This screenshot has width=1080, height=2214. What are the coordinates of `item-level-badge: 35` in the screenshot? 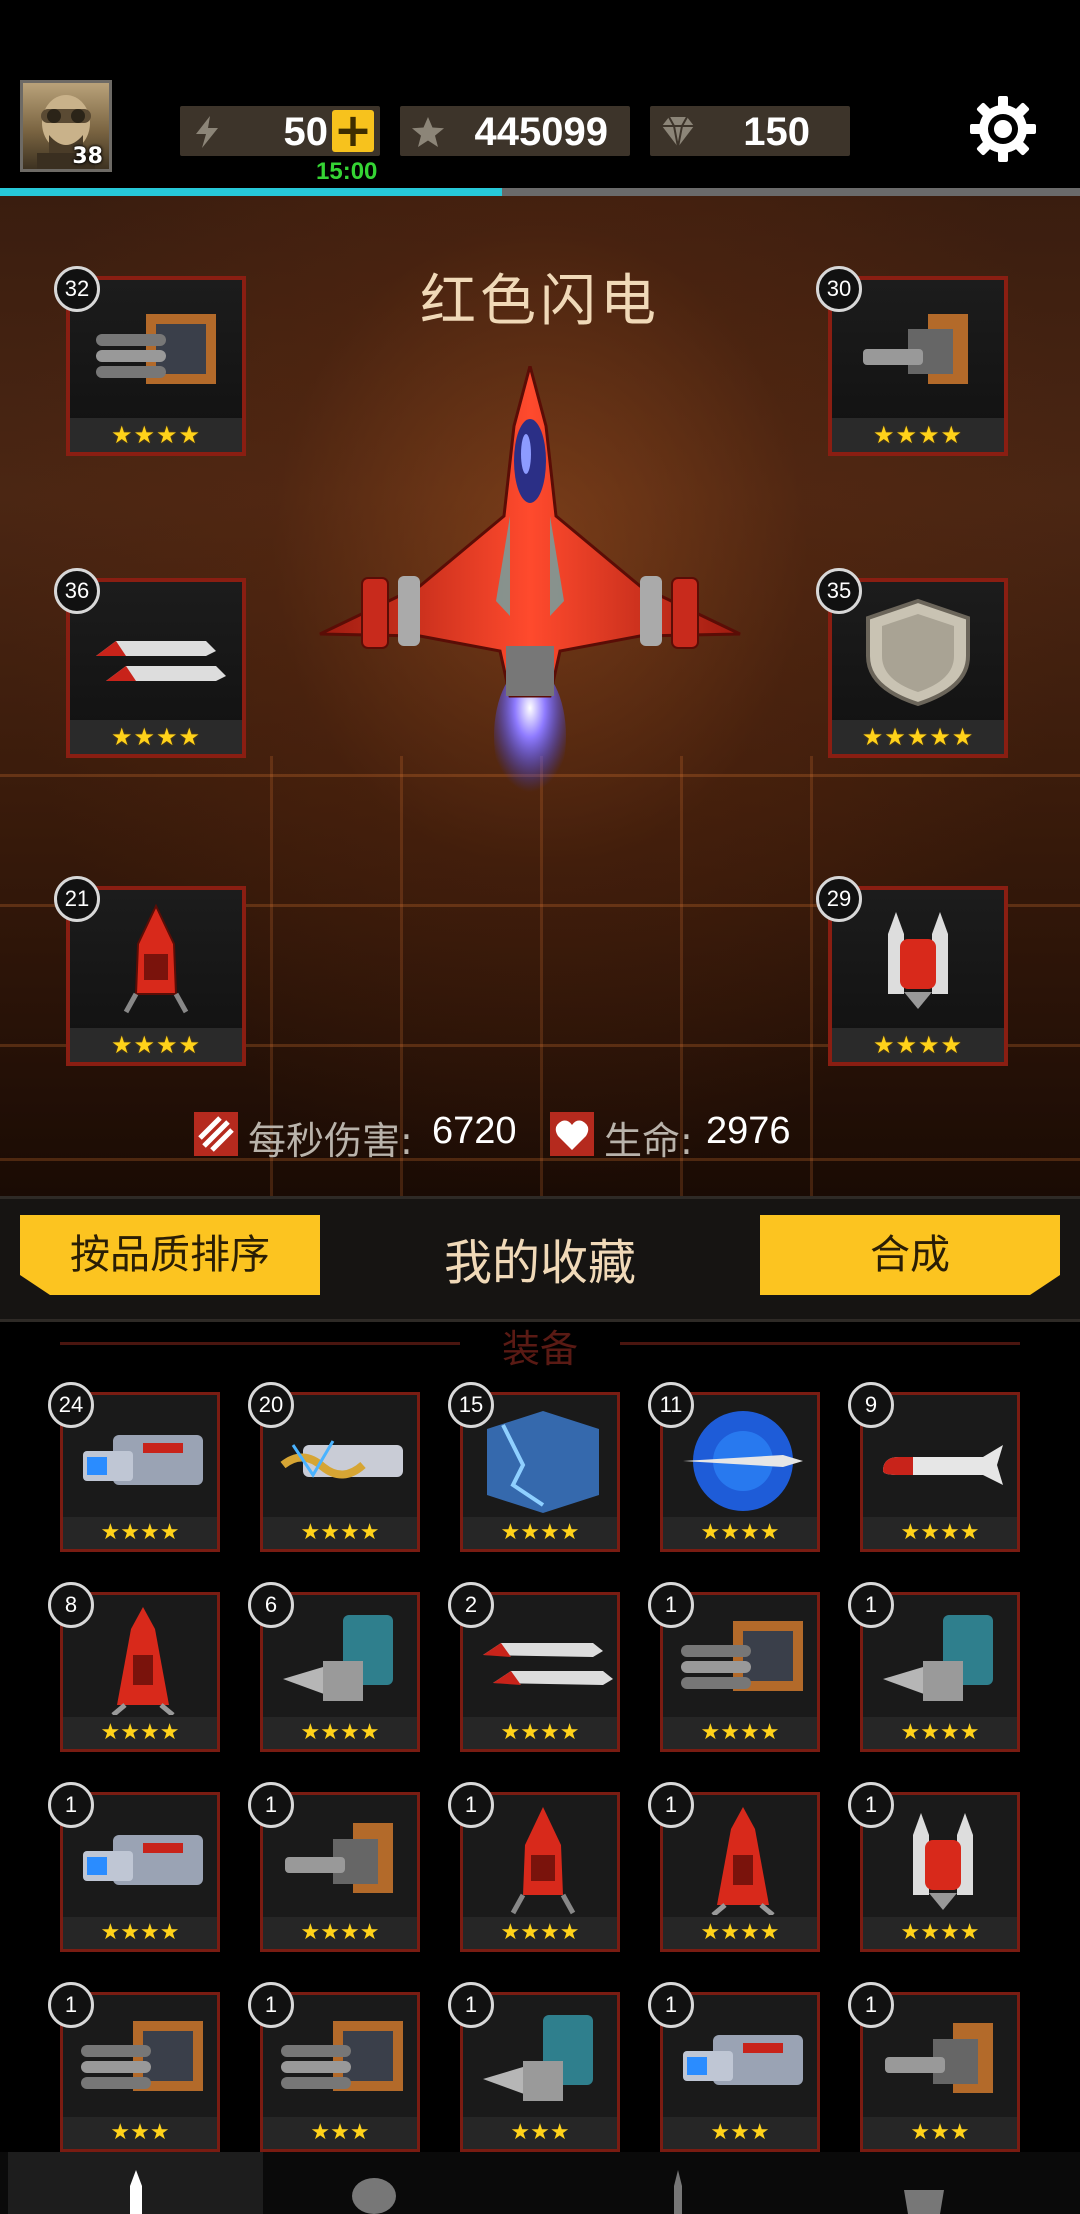 It's located at (839, 591).